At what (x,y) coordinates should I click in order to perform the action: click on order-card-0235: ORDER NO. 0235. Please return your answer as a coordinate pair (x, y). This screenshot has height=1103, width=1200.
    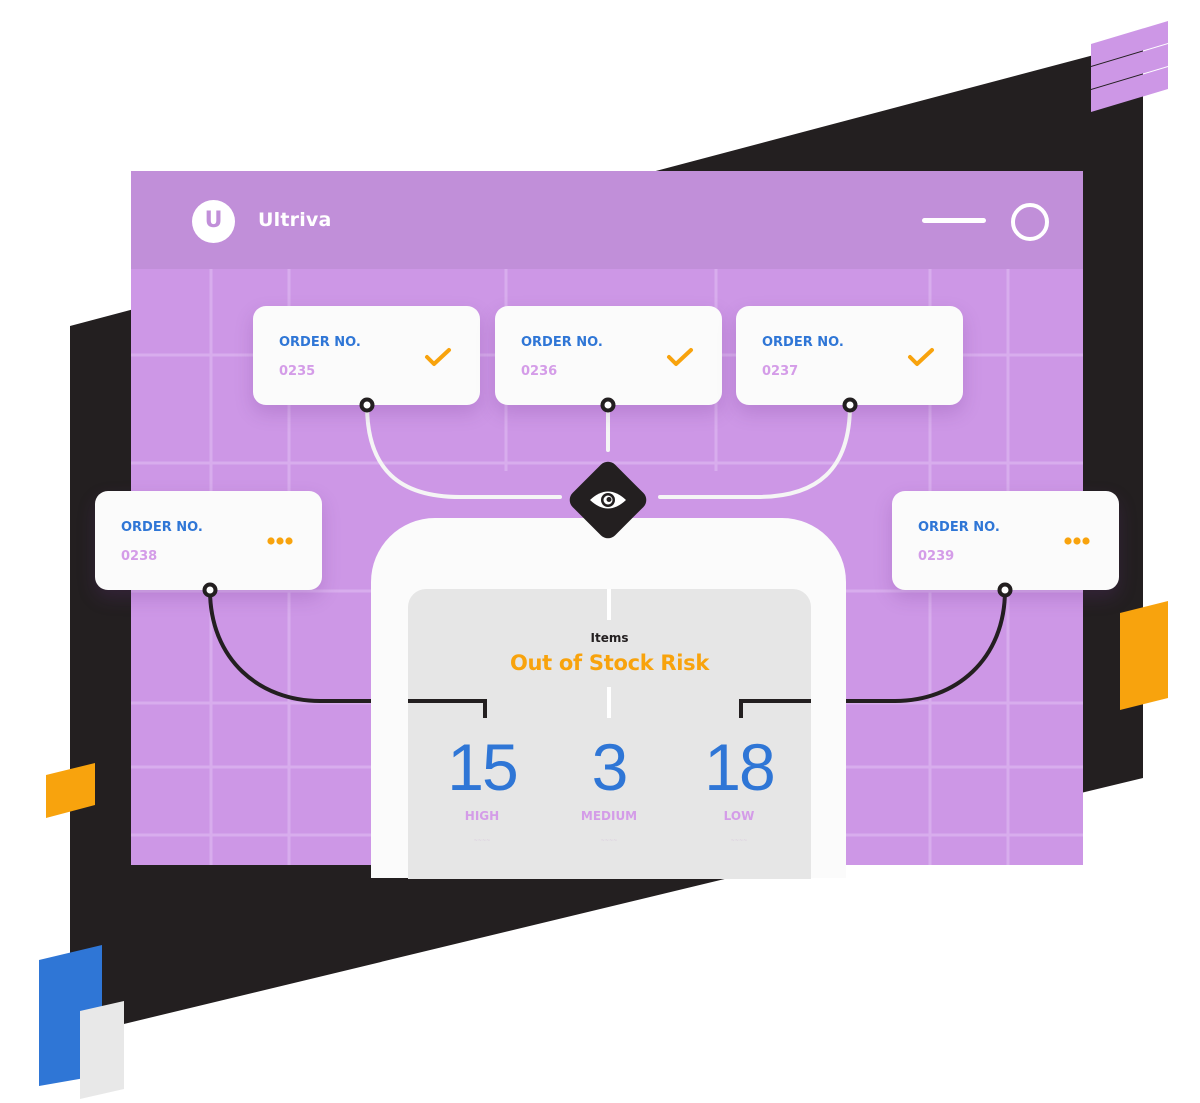
    Looking at the image, I should click on (366, 355).